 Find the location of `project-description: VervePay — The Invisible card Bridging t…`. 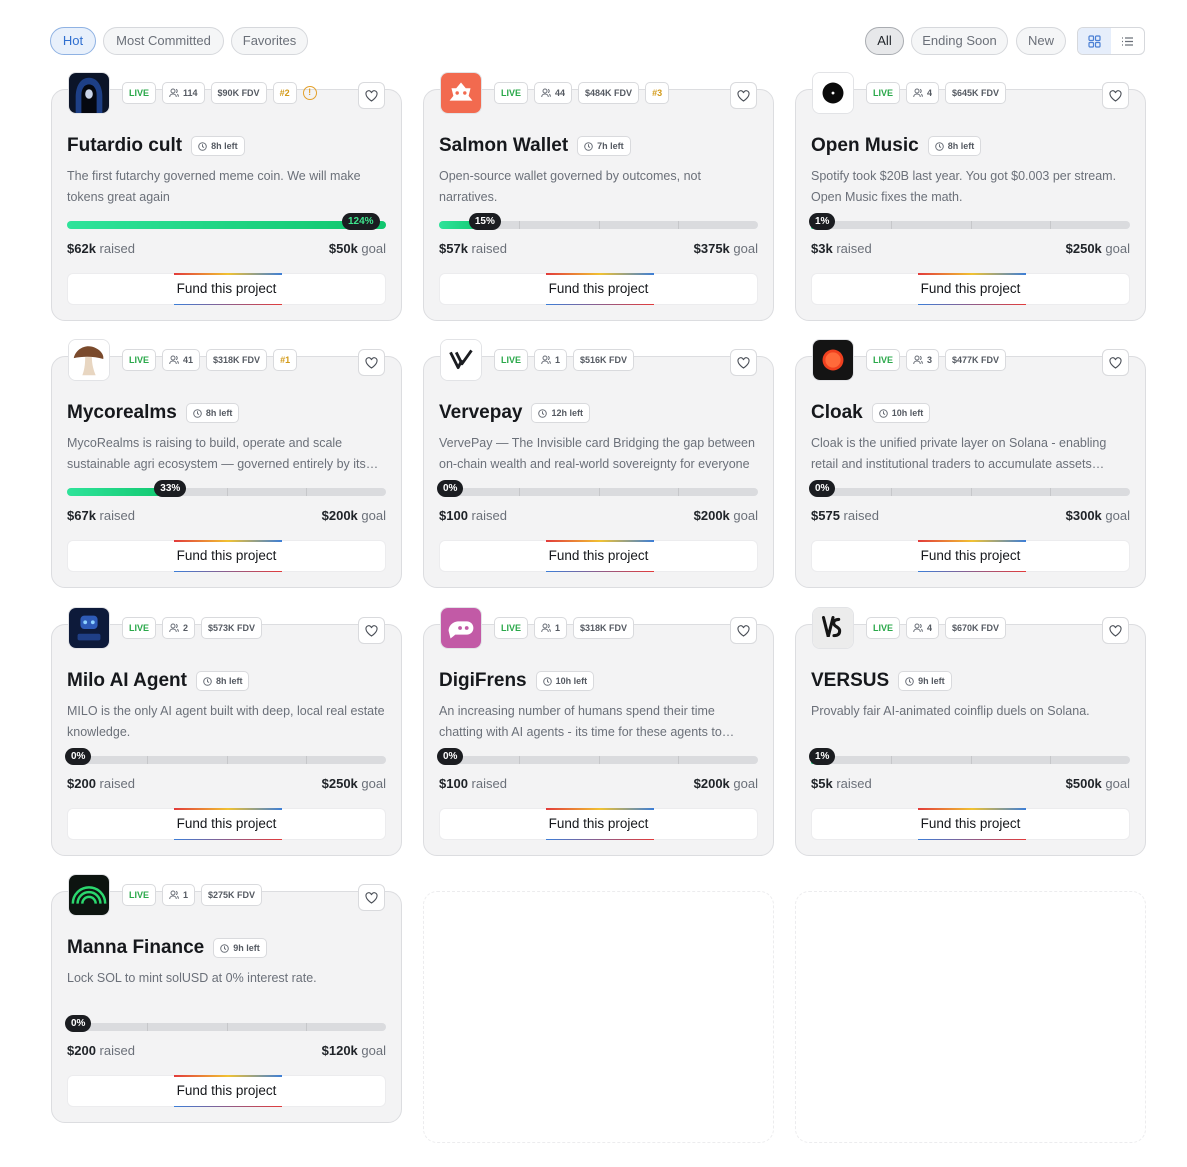

project-description: VervePay — The Invisible card Bridging t… is located at coordinates (597, 453).